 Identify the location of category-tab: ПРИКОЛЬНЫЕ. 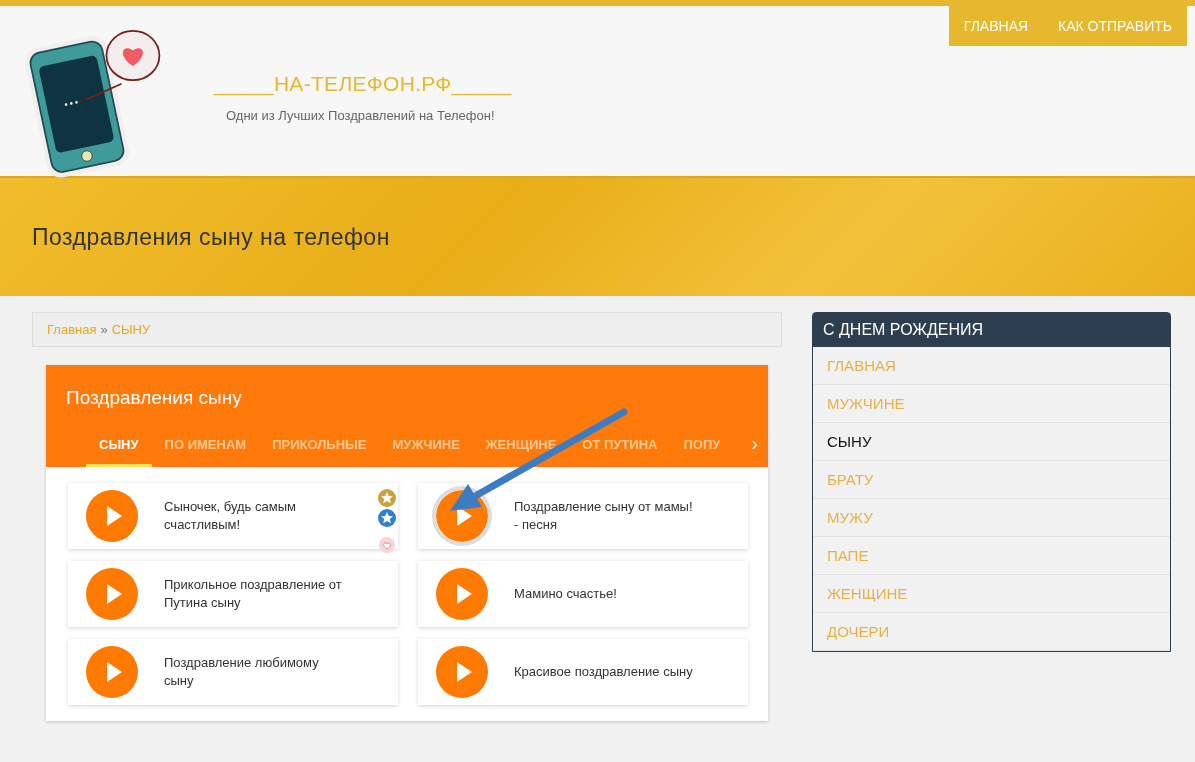
(319, 448).